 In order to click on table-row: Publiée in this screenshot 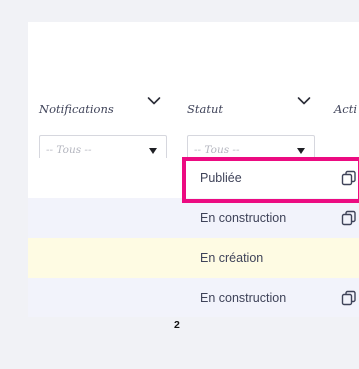, I will do `click(193, 178)`.